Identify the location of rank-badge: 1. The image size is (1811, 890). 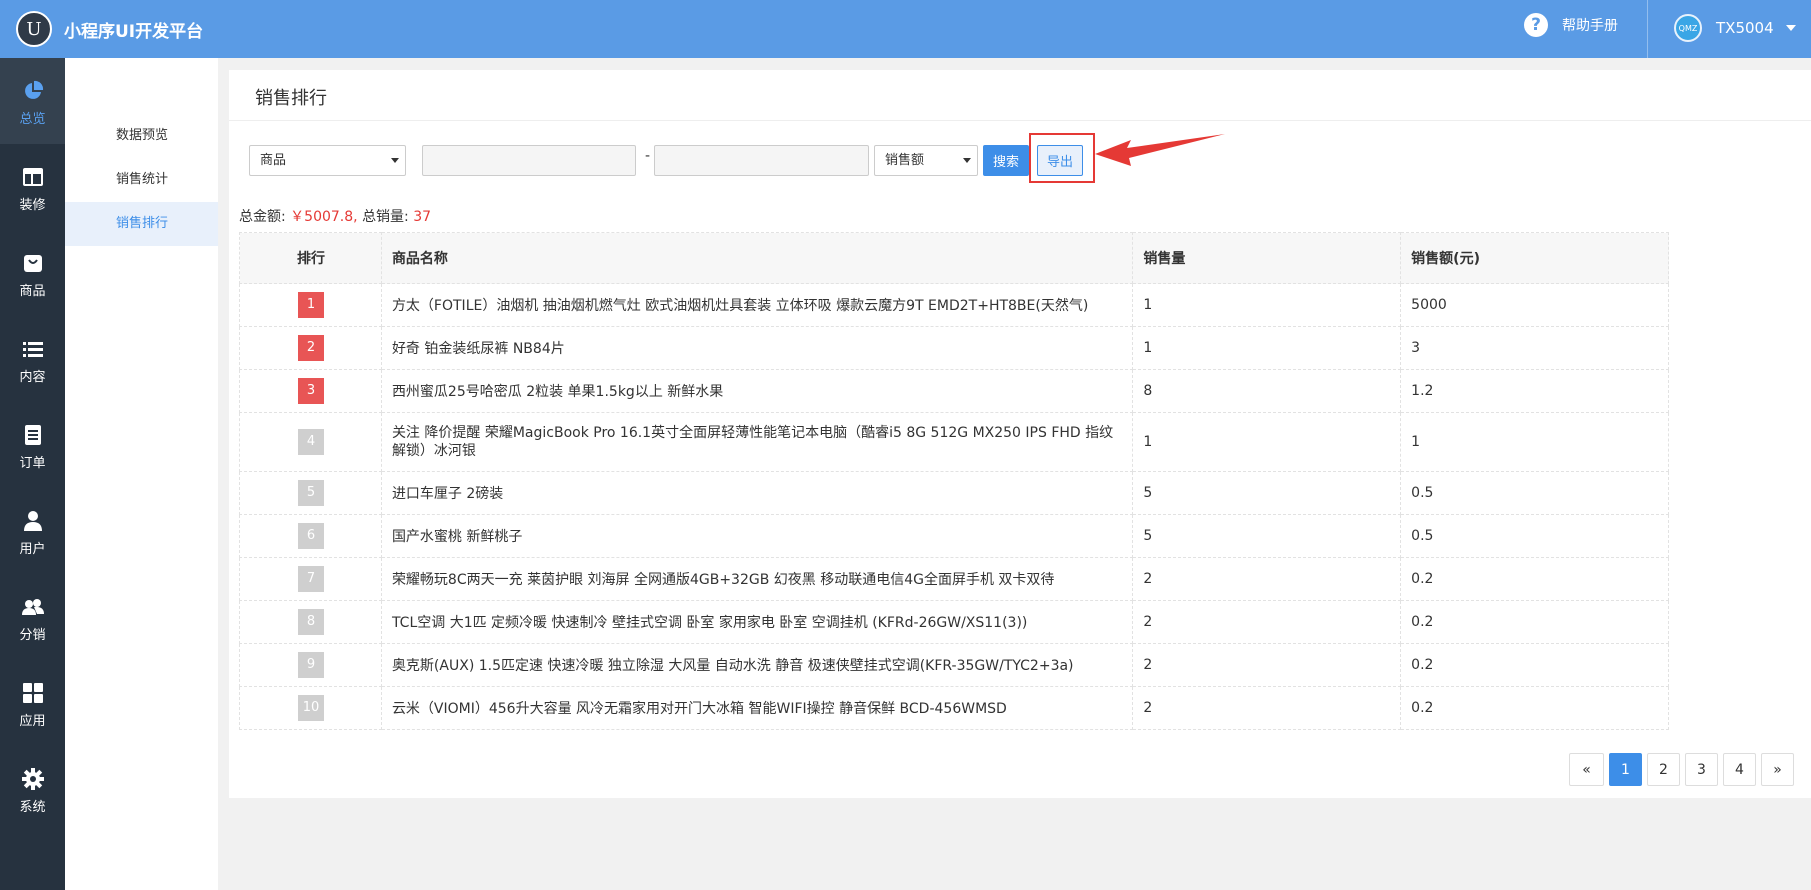
(311, 305).